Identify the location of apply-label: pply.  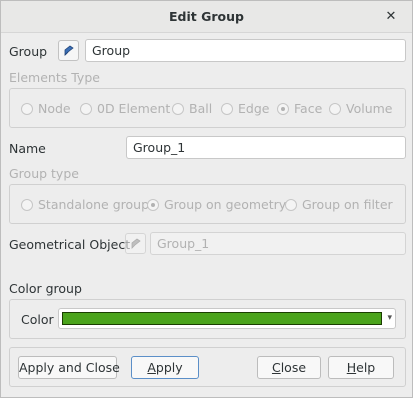
(169, 367).